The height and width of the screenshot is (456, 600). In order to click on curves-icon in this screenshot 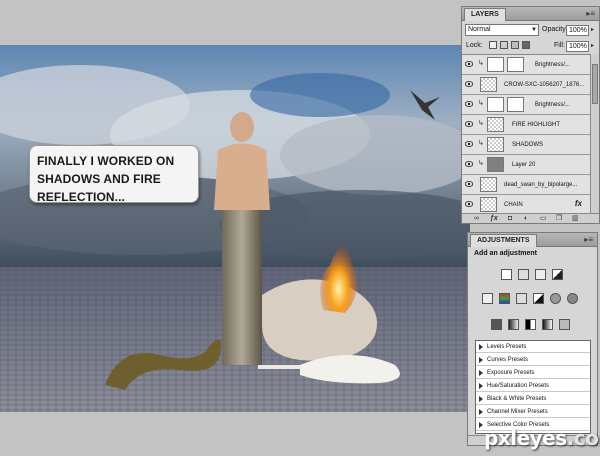, I will do `click(540, 274)`.